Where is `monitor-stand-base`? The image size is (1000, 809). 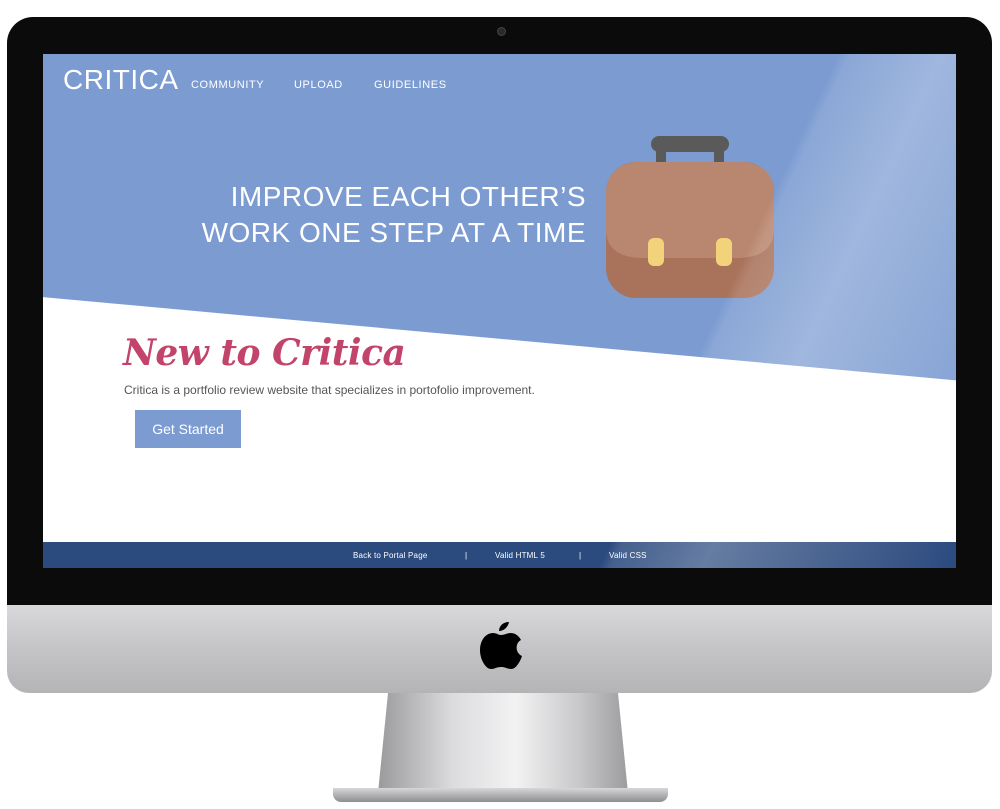 monitor-stand-base is located at coordinates (500, 795).